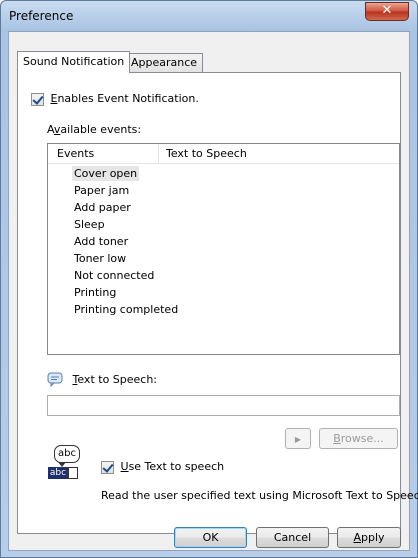  Describe the element at coordinates (89, 224) in the screenshot. I see `list-item: Sleep` at that location.